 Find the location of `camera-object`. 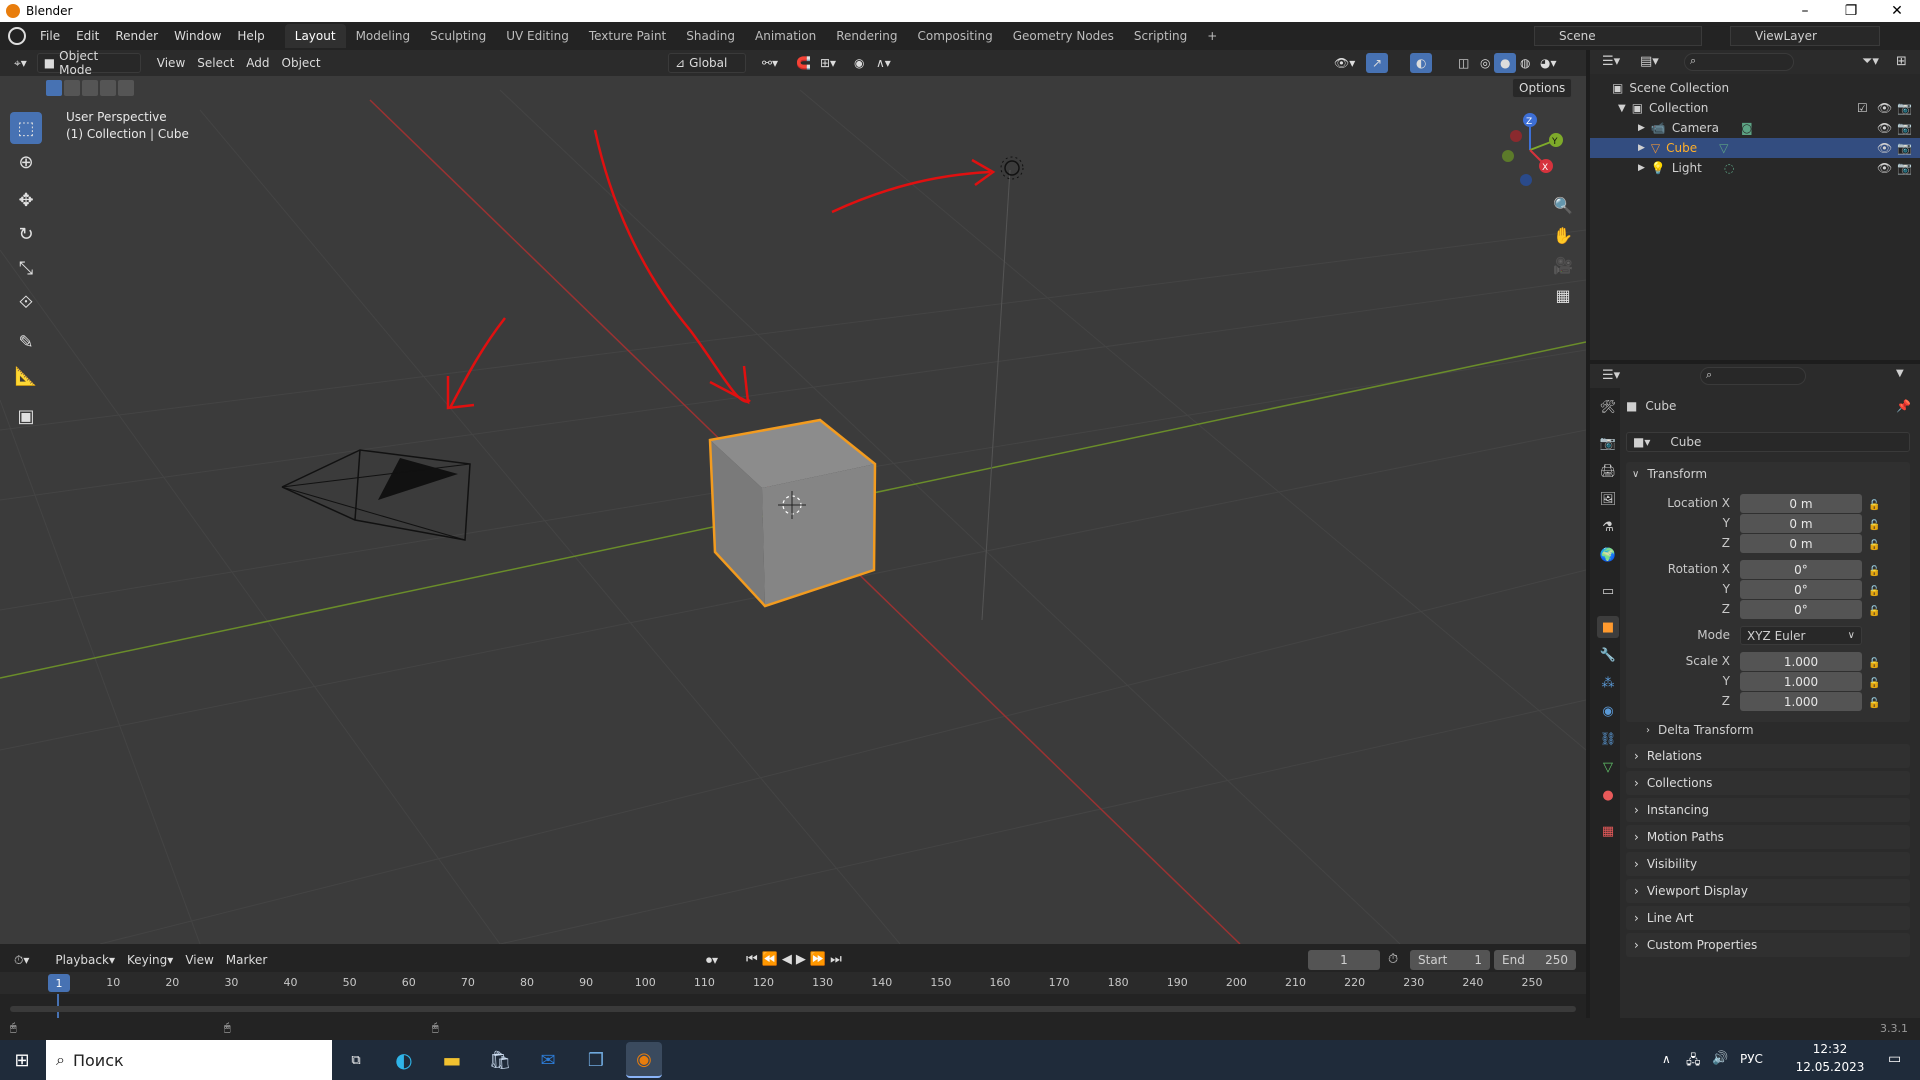

camera-object is located at coordinates (376, 475).